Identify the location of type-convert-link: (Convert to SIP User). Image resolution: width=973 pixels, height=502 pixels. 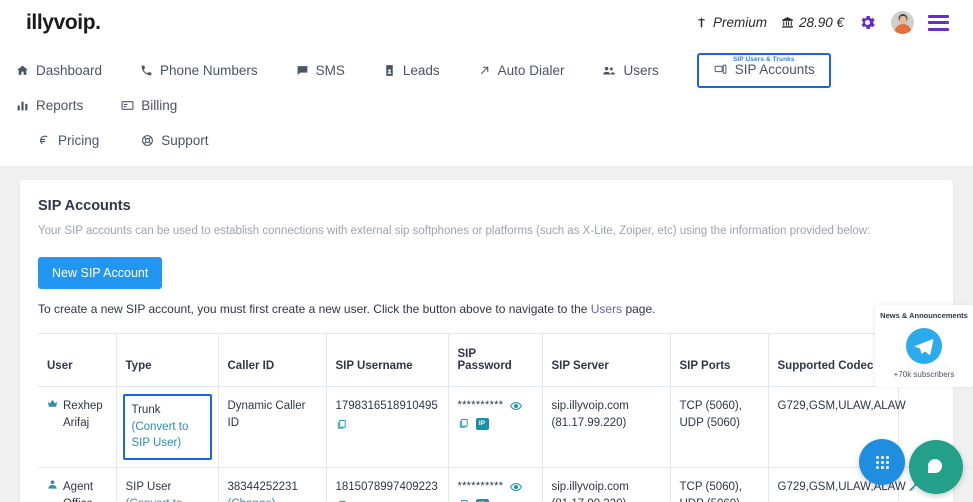
(160, 435).